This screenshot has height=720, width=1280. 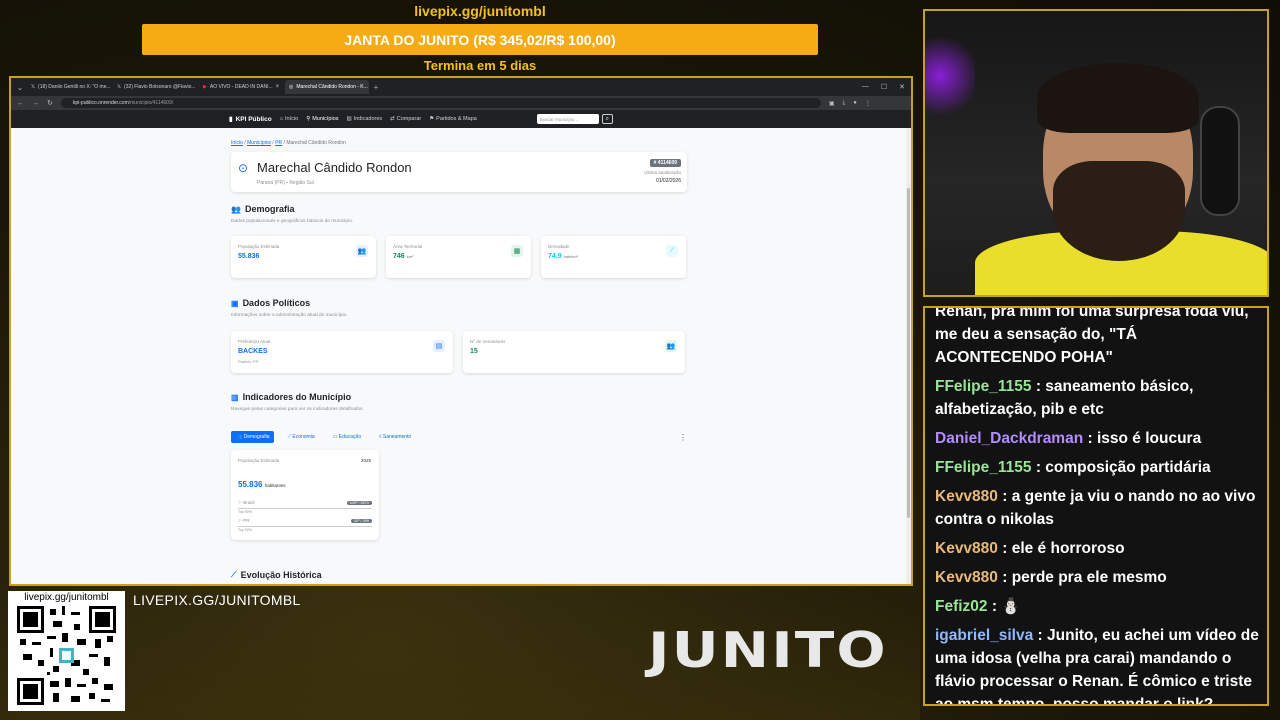 I want to click on minimize-icon: —, so click(x=865, y=87).